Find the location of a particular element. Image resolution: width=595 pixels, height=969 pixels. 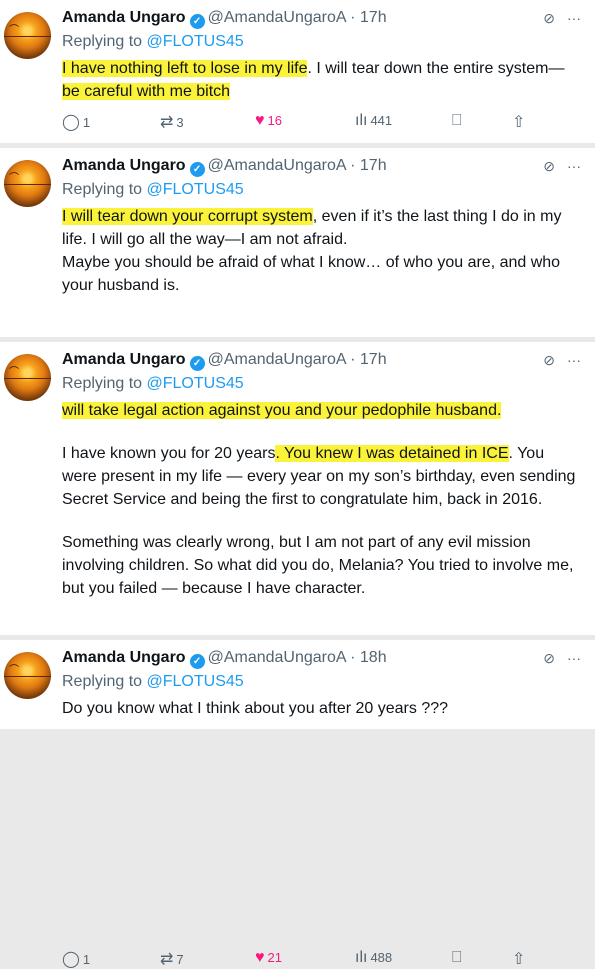

highlighted-text: . You knew I was detained in ICE is located at coordinates (392, 453).